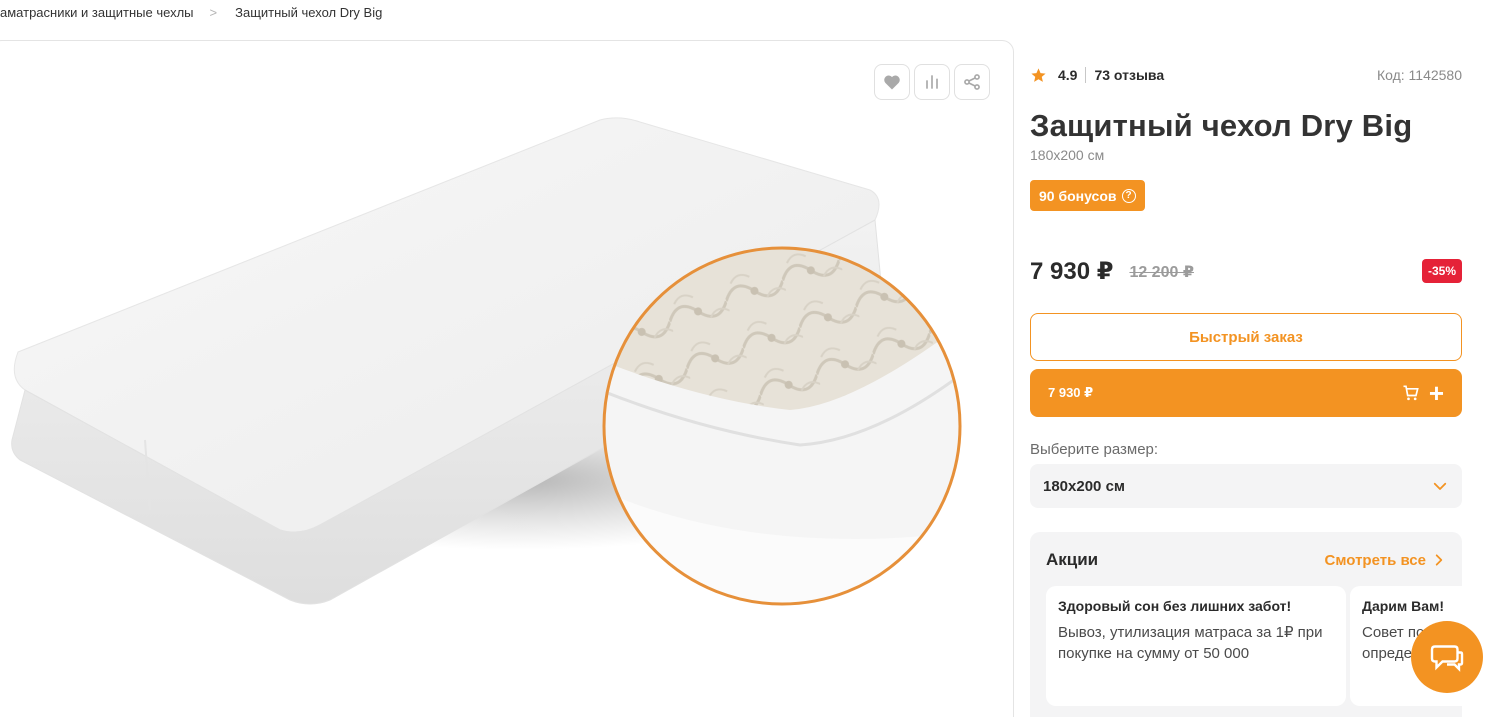 The image size is (1494, 717). I want to click on breadcrumb-item-current: Защитный чехол Dry Big, so click(309, 12).